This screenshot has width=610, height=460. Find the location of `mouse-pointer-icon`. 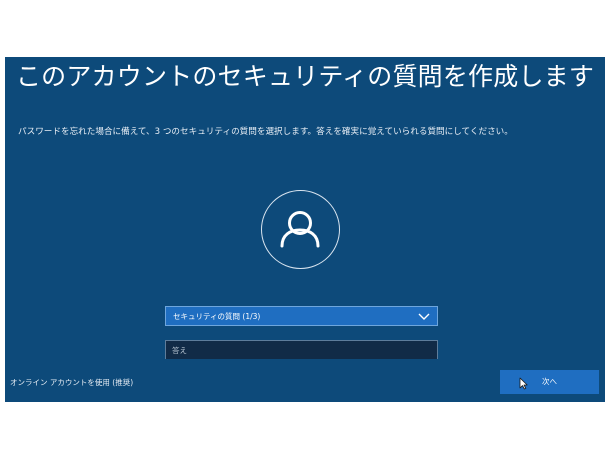

mouse-pointer-icon is located at coordinates (523, 383).